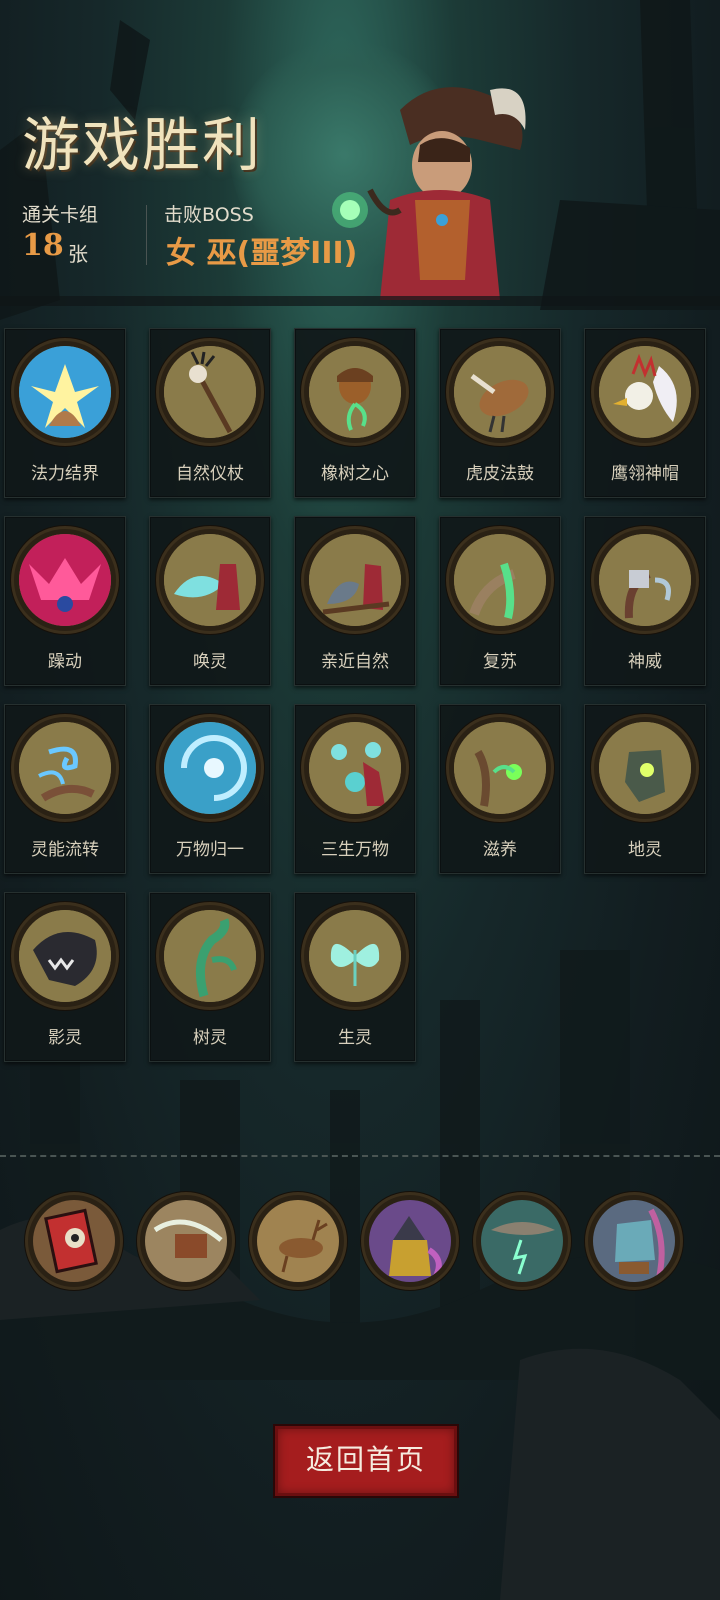 The width and height of the screenshot is (720, 1600). I want to click on spirits-icon, so click(355, 768).